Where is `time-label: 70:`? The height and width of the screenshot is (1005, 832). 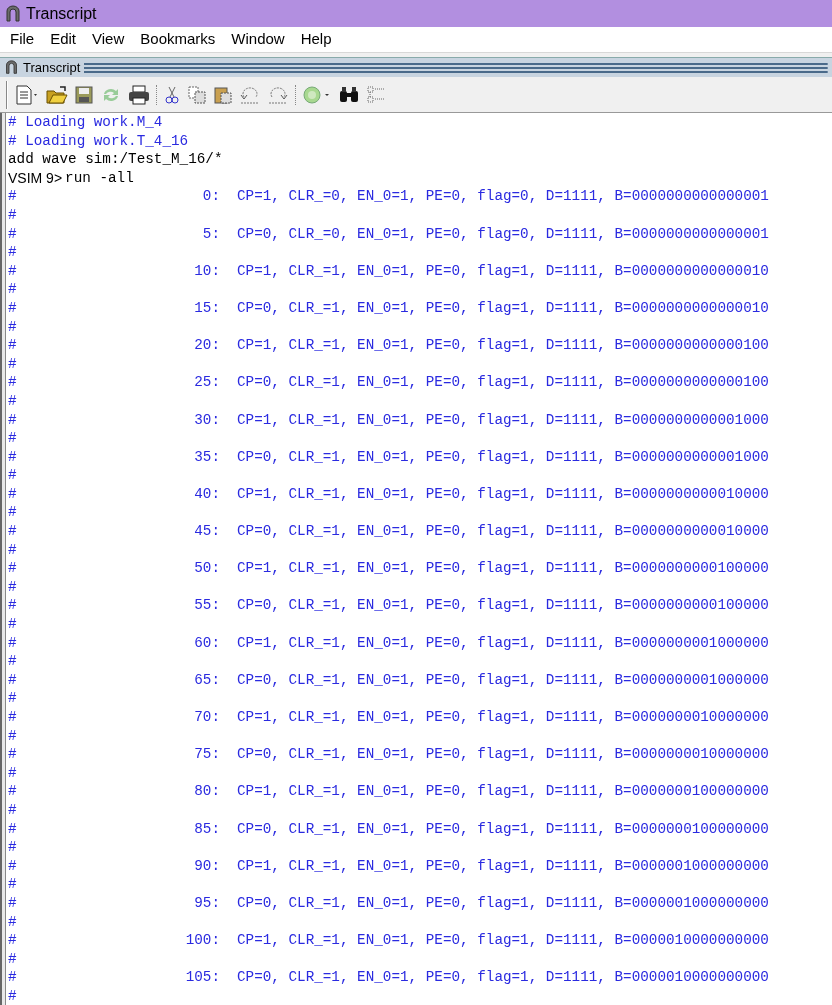 time-label: 70: is located at coordinates (207, 717).